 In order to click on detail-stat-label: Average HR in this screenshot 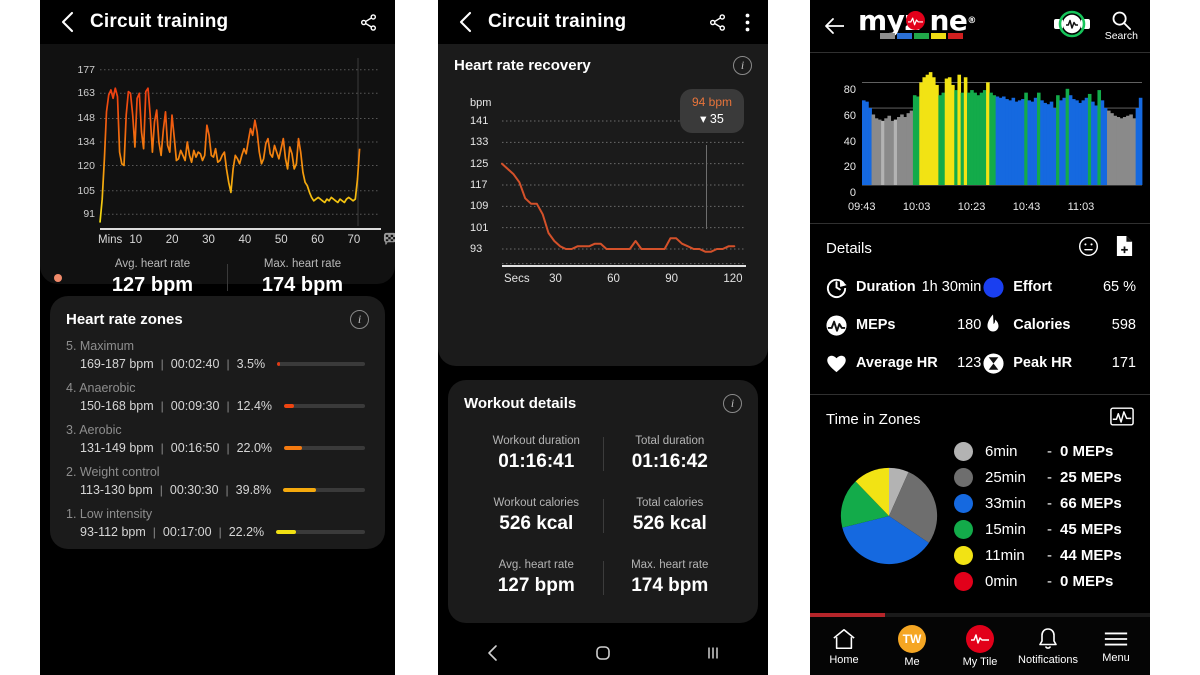, I will do `click(897, 362)`.